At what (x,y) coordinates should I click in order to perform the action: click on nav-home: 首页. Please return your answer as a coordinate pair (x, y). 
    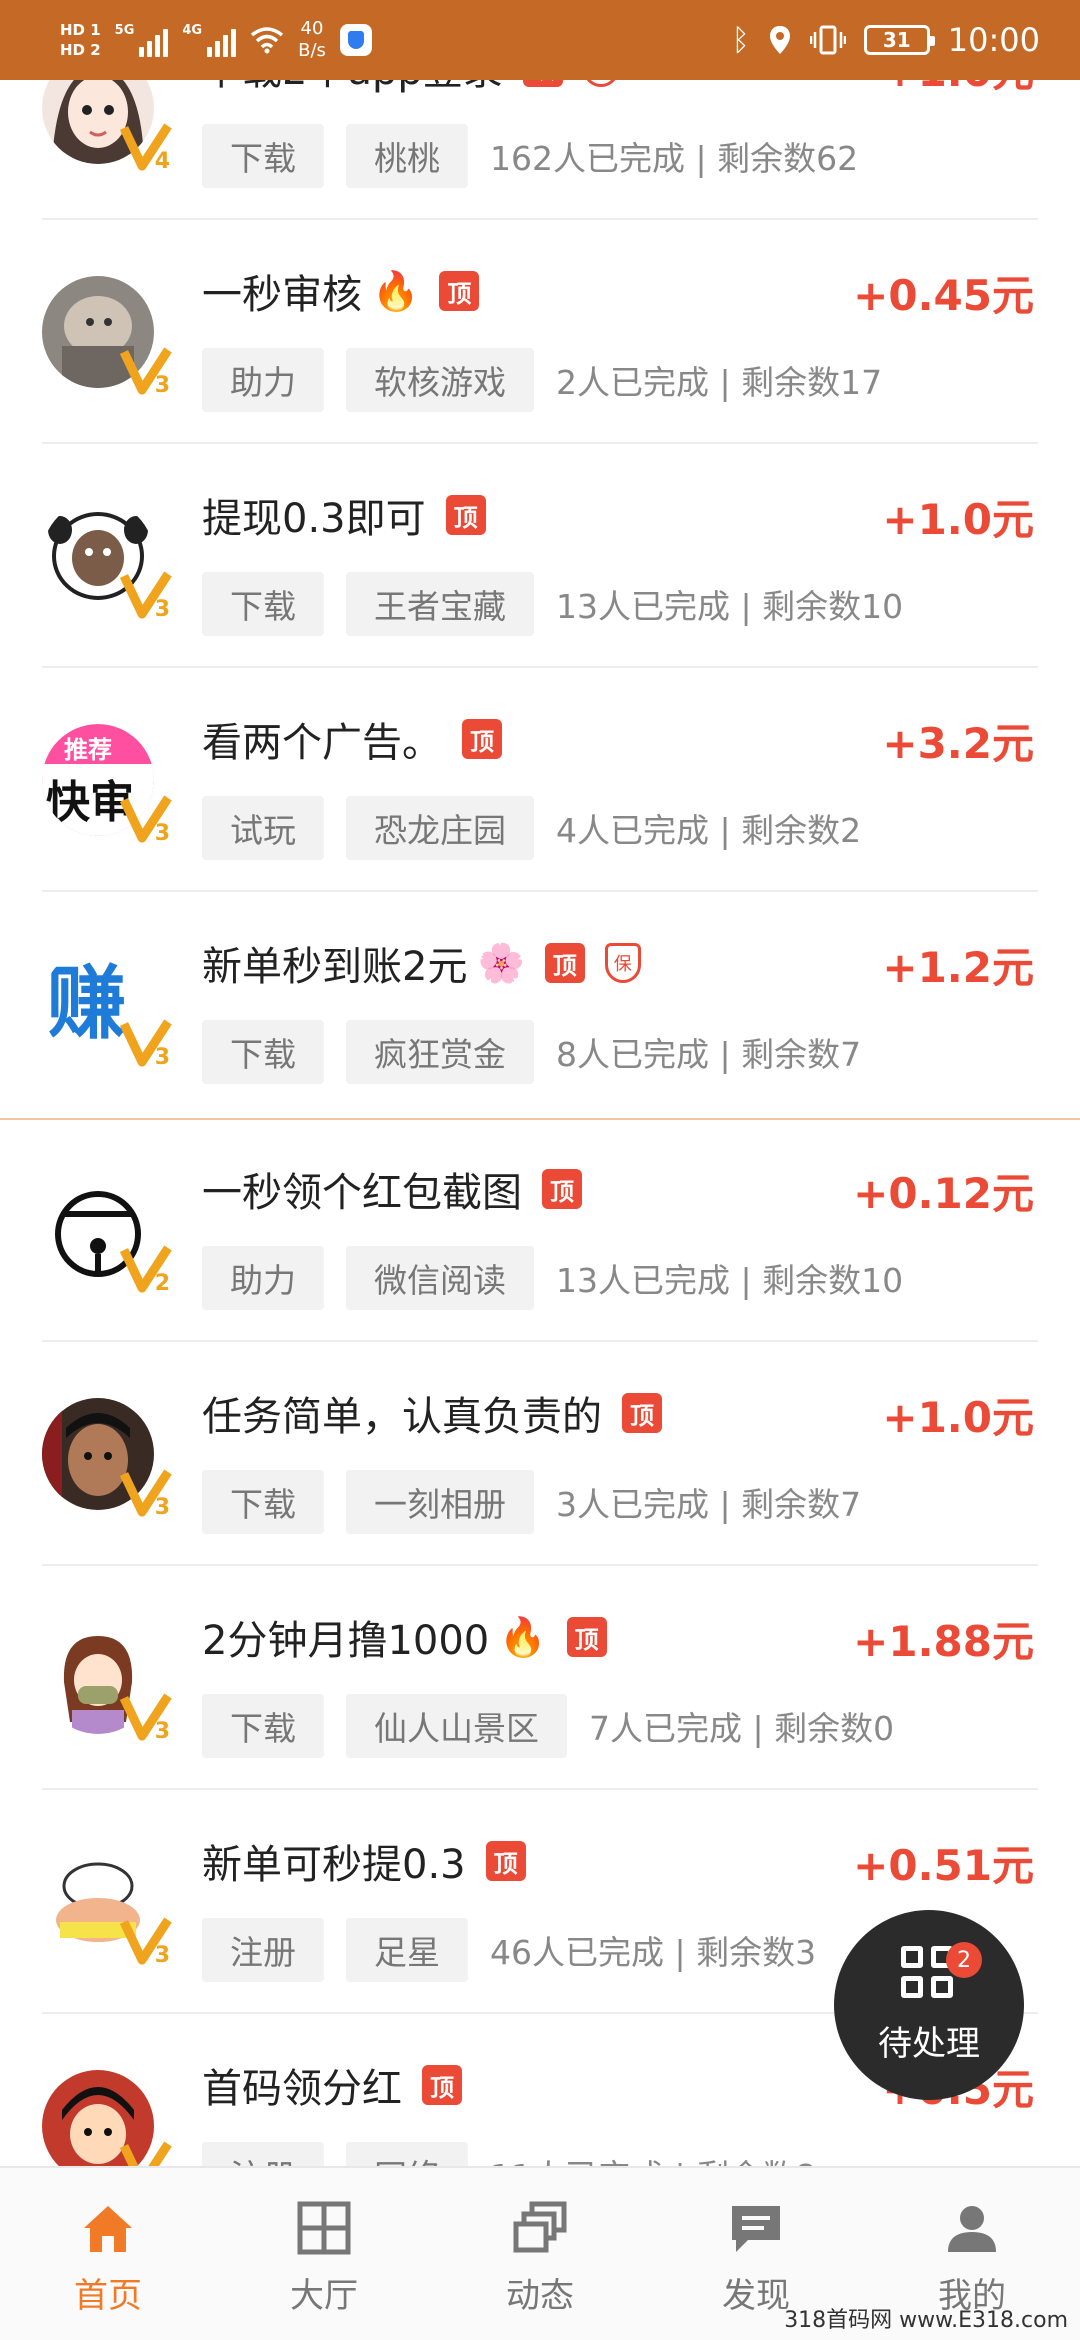
    Looking at the image, I should click on (108, 2254).